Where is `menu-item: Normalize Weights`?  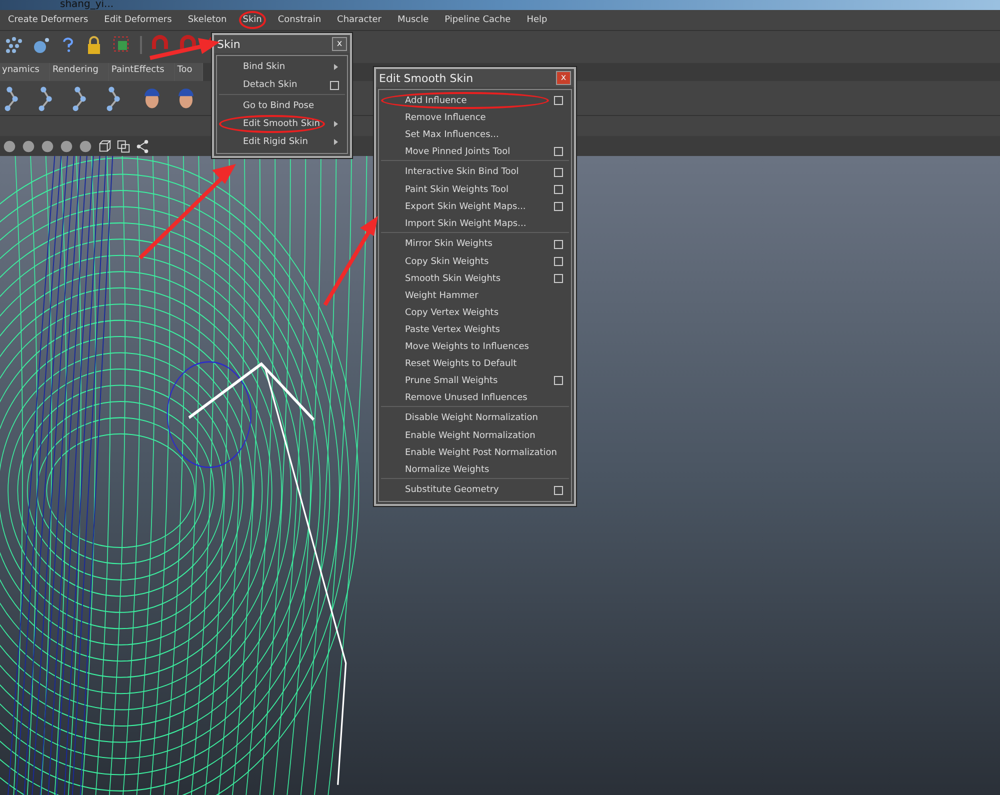 menu-item: Normalize Weights is located at coordinates (475, 469).